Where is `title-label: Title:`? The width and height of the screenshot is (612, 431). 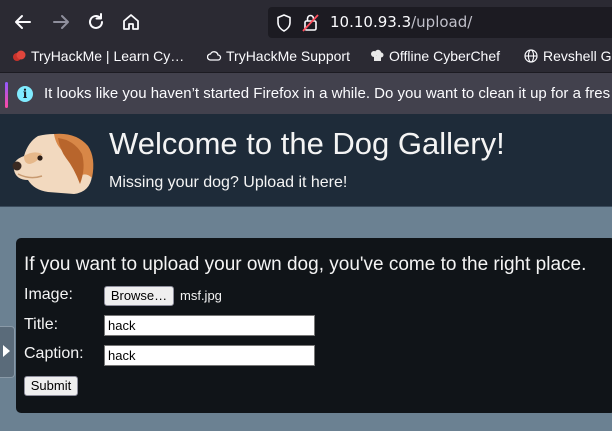 title-label: Title: is located at coordinates (41, 324).